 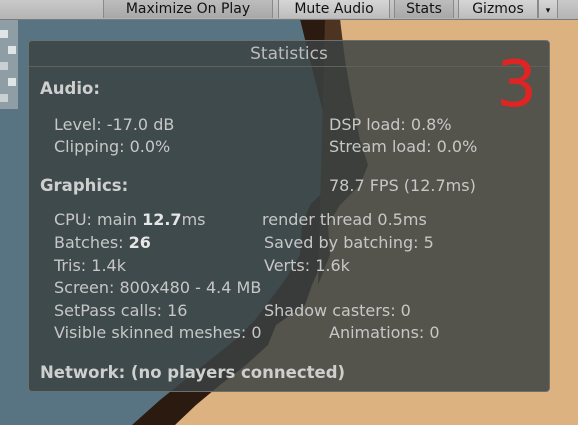 I want to click on cpu-label: CPU: main, so click(x=98, y=219).